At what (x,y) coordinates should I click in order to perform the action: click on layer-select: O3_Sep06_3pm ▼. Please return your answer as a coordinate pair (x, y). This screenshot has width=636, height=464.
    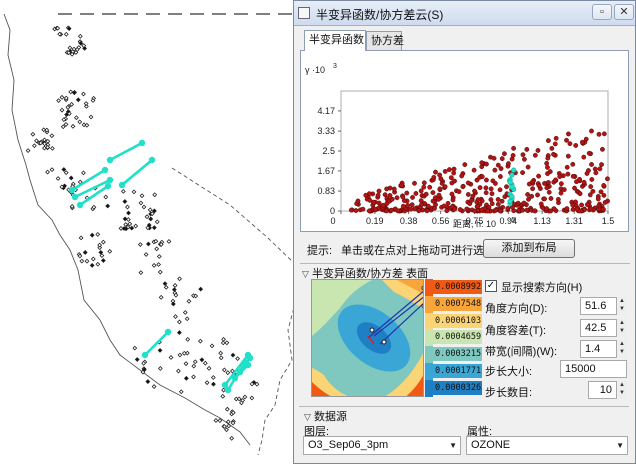
    Looking at the image, I should click on (382, 445).